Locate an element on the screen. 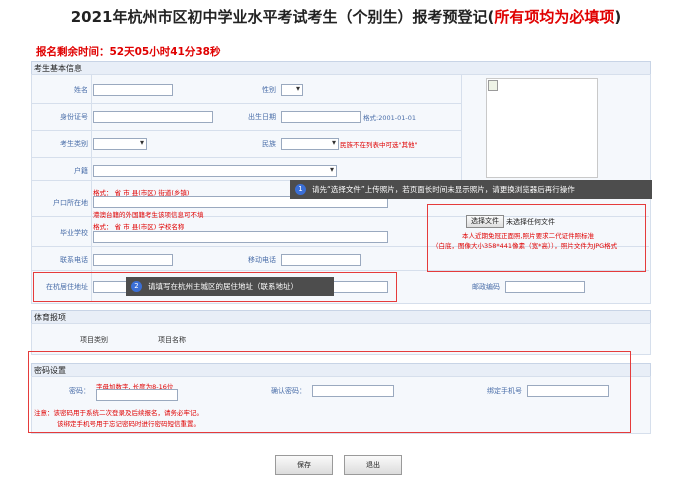 The image size is (692, 494). hukou-select is located at coordinates (215, 171).